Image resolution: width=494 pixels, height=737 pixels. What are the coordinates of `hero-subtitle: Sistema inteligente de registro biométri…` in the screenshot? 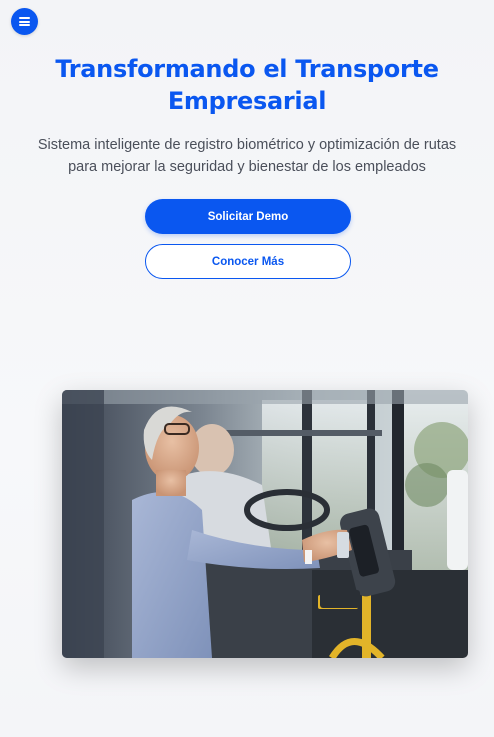 It's located at (247, 156).